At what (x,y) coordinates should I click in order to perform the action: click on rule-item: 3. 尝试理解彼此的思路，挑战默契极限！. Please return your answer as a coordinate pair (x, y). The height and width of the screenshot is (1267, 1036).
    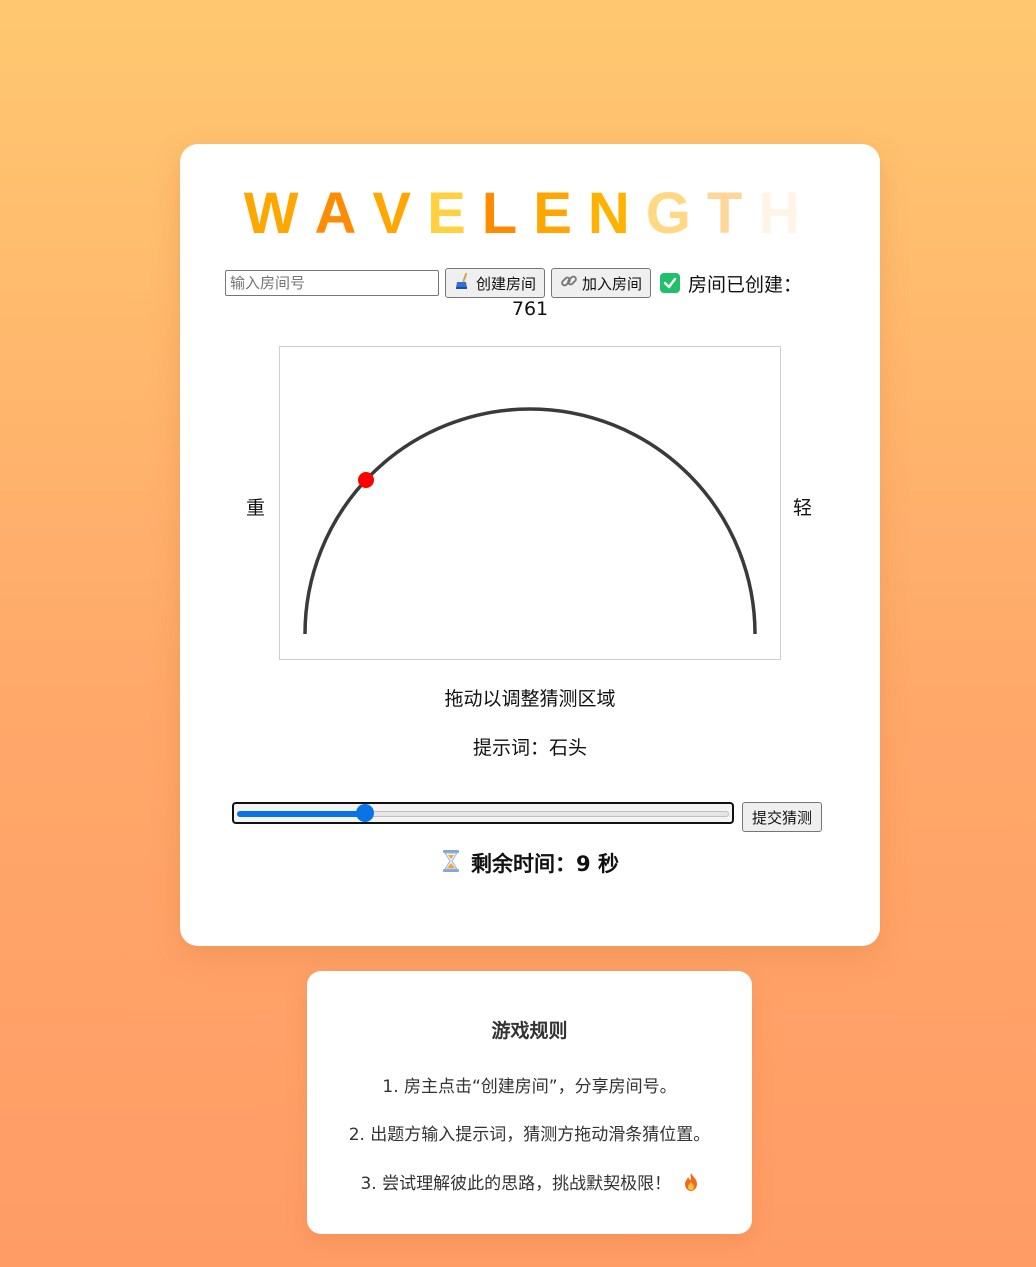
    Looking at the image, I should click on (529, 1183).